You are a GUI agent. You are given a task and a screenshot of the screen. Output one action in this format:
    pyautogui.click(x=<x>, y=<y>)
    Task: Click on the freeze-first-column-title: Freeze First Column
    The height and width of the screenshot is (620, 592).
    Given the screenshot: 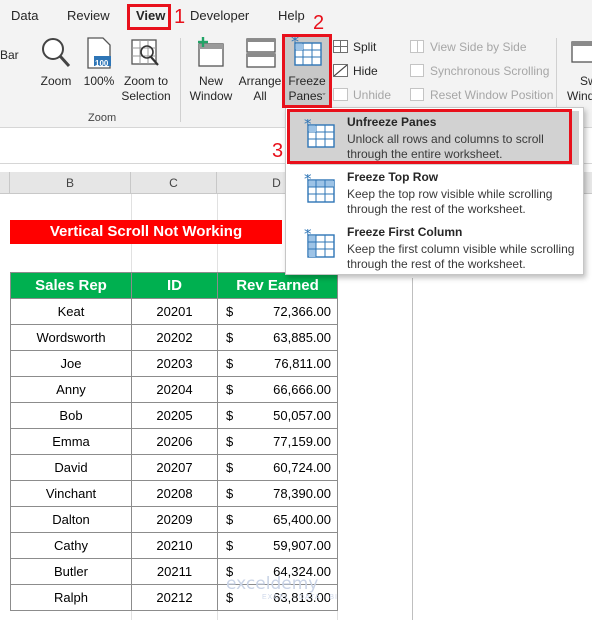 What is the action you would take?
    pyautogui.click(x=405, y=232)
    